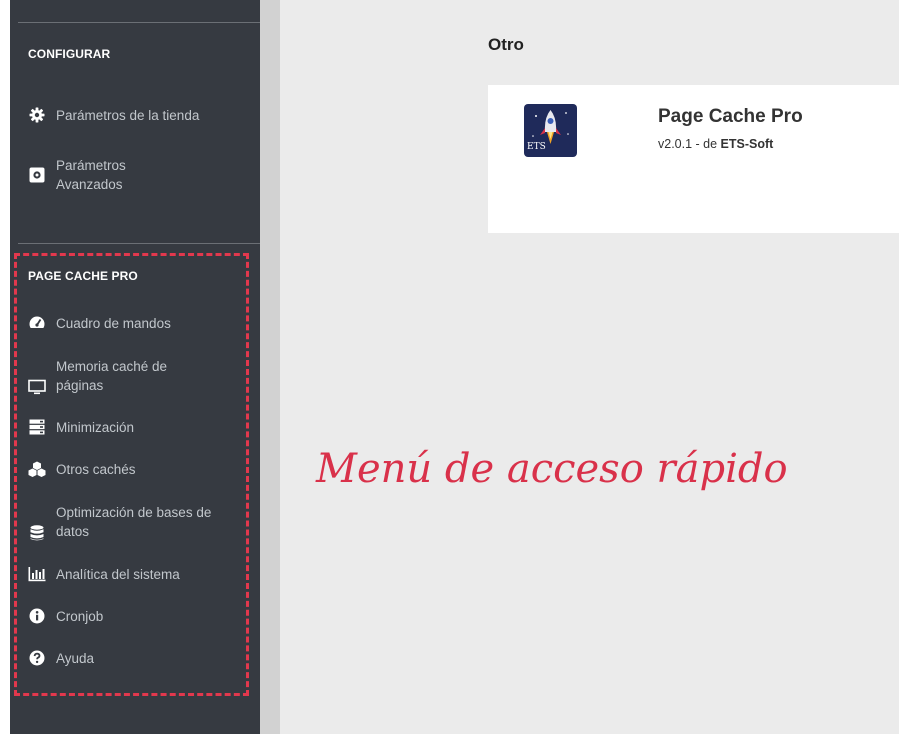  I want to click on bar-chart-icon, so click(37, 574).